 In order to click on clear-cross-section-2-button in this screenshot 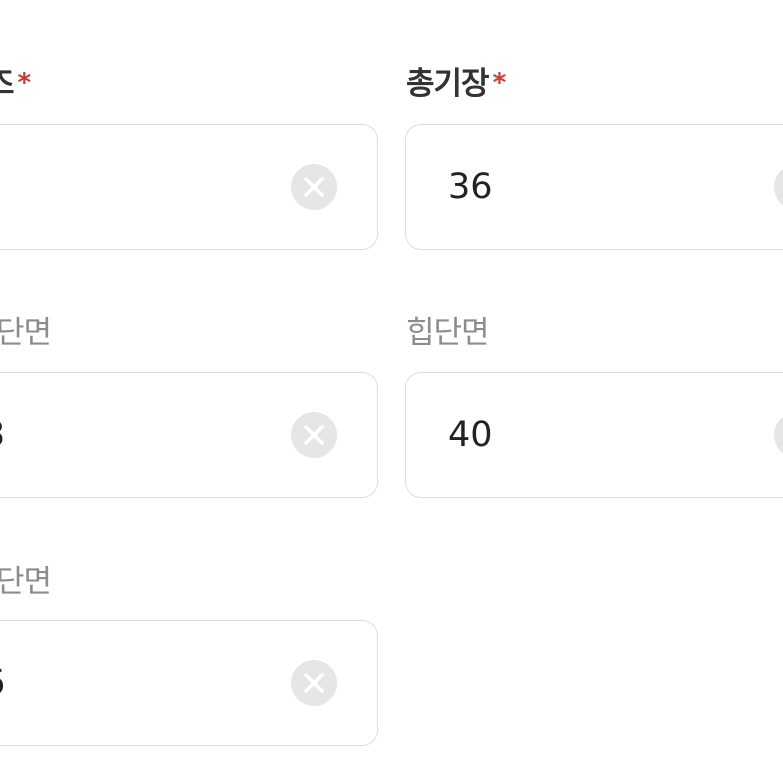, I will do `click(314, 683)`.